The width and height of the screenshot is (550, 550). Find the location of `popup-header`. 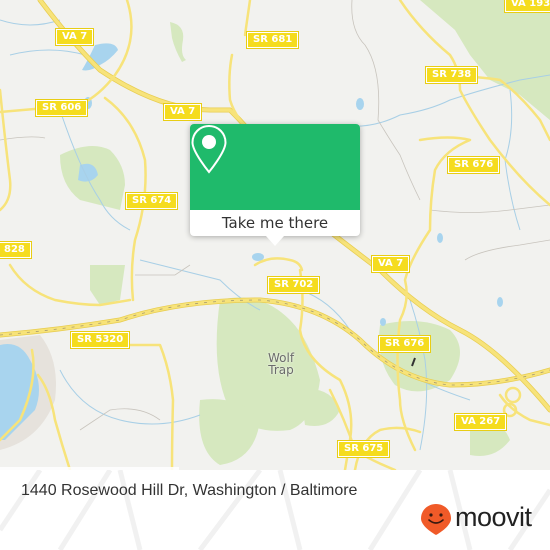

popup-header is located at coordinates (275, 167).